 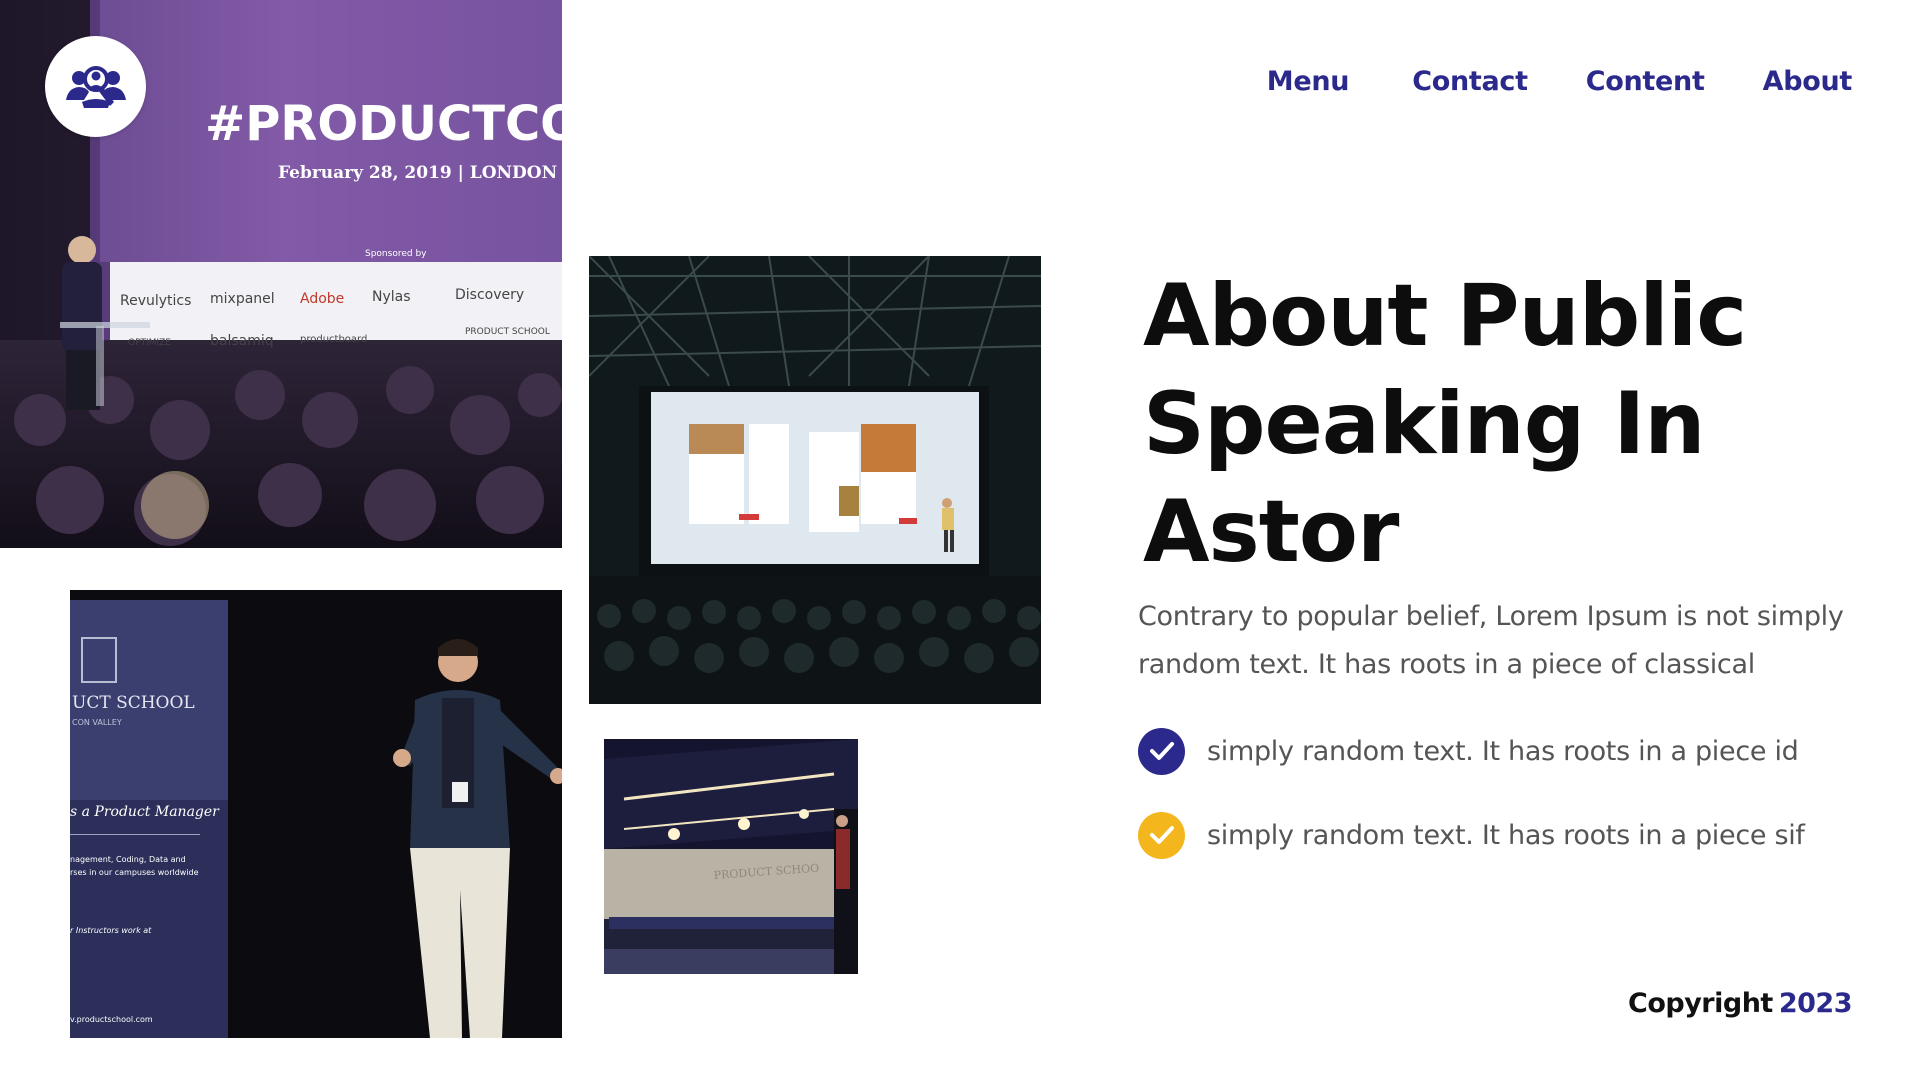 What do you see at coordinates (383, 124) in the screenshot?
I see `banner-title: #PRODUCTCO` at bounding box center [383, 124].